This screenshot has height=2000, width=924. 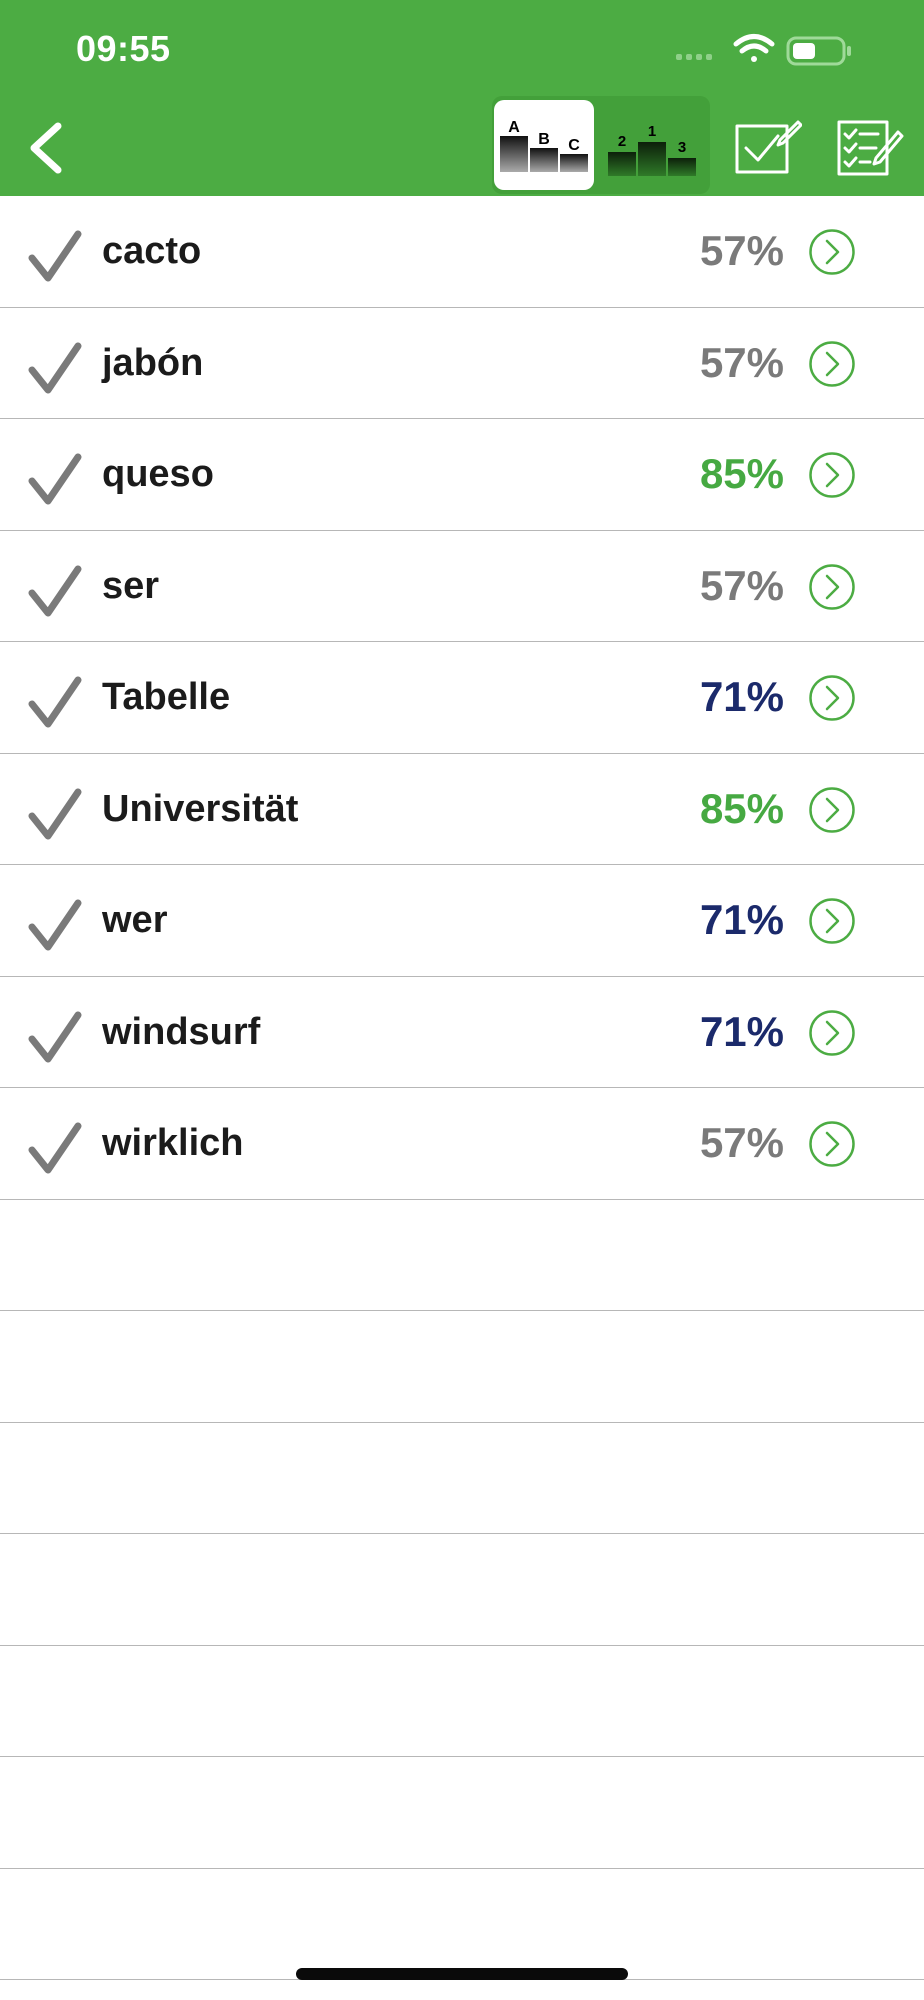 What do you see at coordinates (153, 362) in the screenshot?
I see `word-label: jabón` at bounding box center [153, 362].